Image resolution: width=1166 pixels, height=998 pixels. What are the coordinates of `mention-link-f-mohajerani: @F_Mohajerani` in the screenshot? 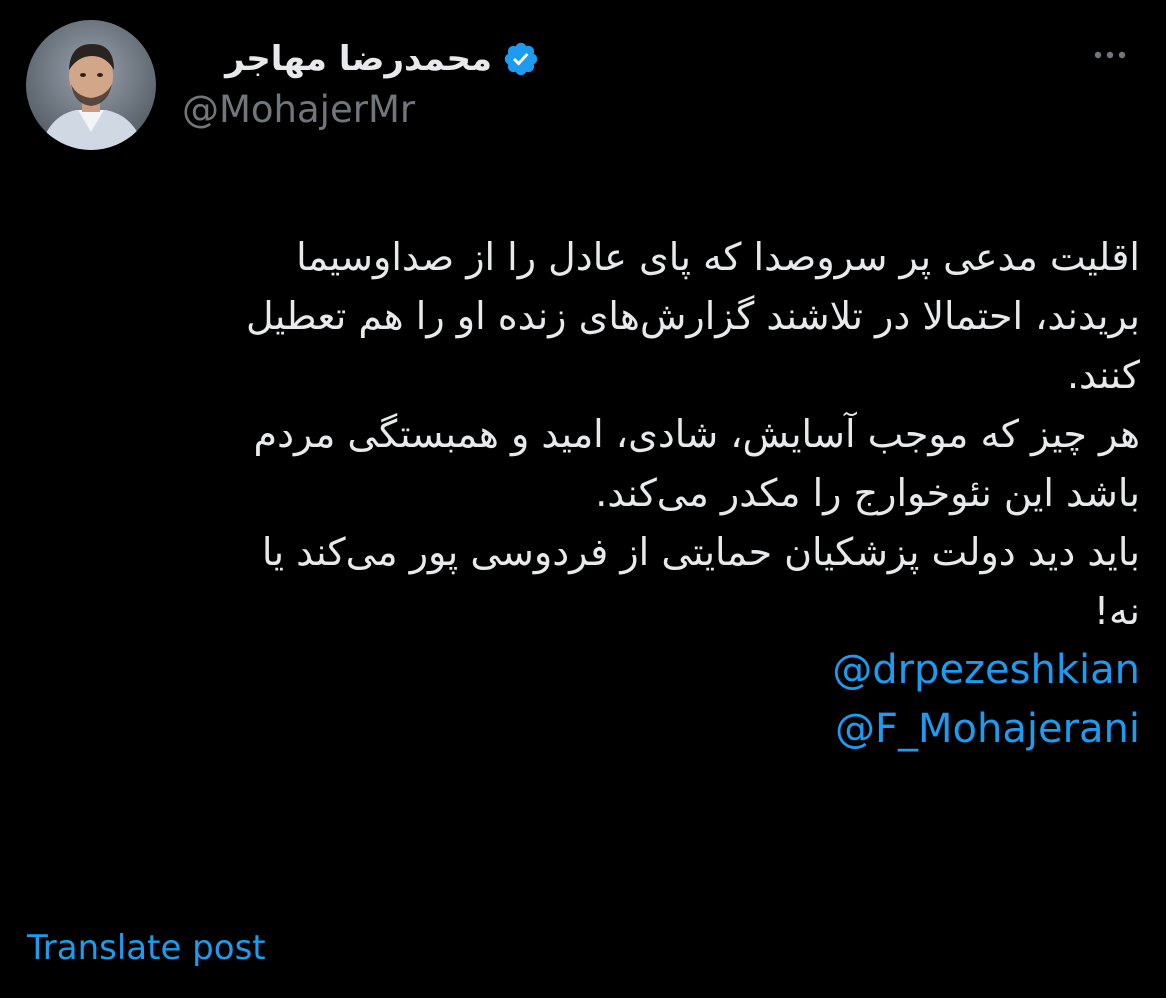 It's located at (585, 729).